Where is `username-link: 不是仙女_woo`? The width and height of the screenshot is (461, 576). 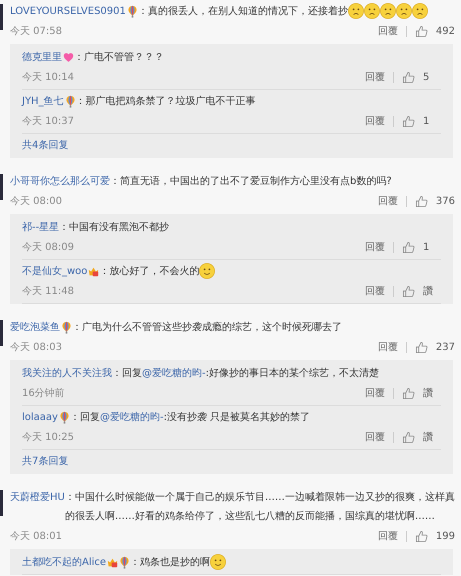 username-link: 不是仙女_woo is located at coordinates (55, 271).